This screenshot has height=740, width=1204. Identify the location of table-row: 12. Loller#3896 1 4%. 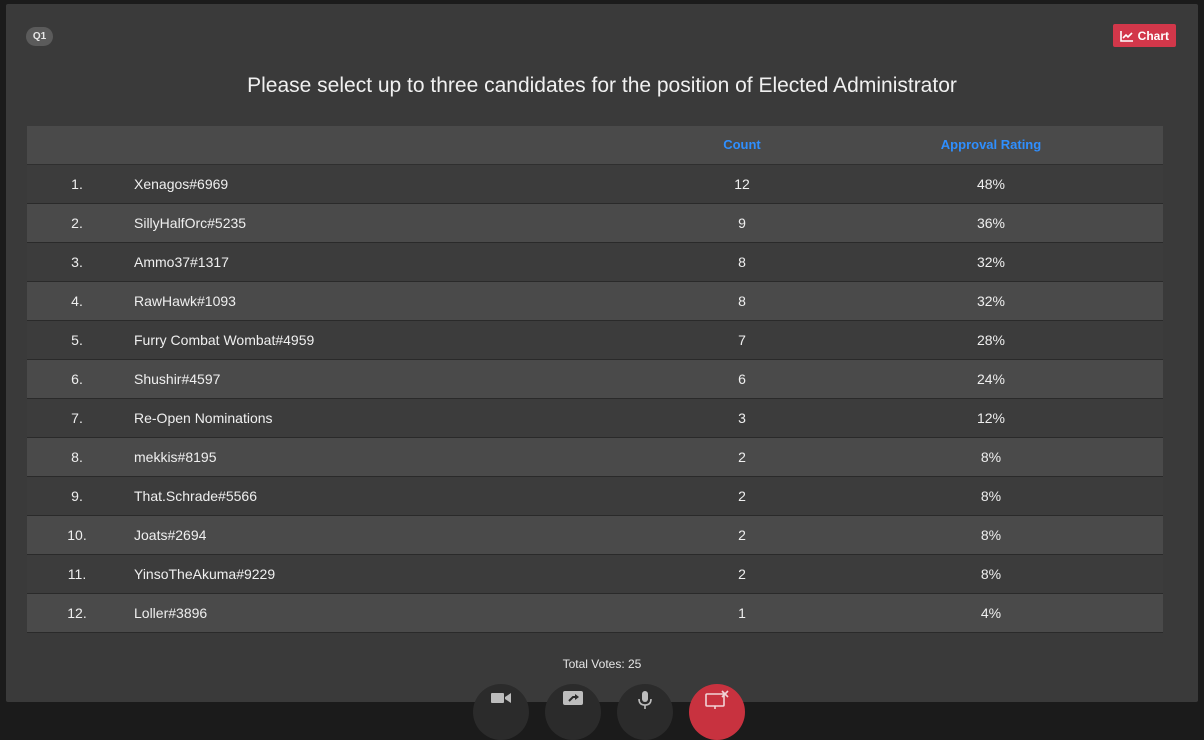
(595, 613).